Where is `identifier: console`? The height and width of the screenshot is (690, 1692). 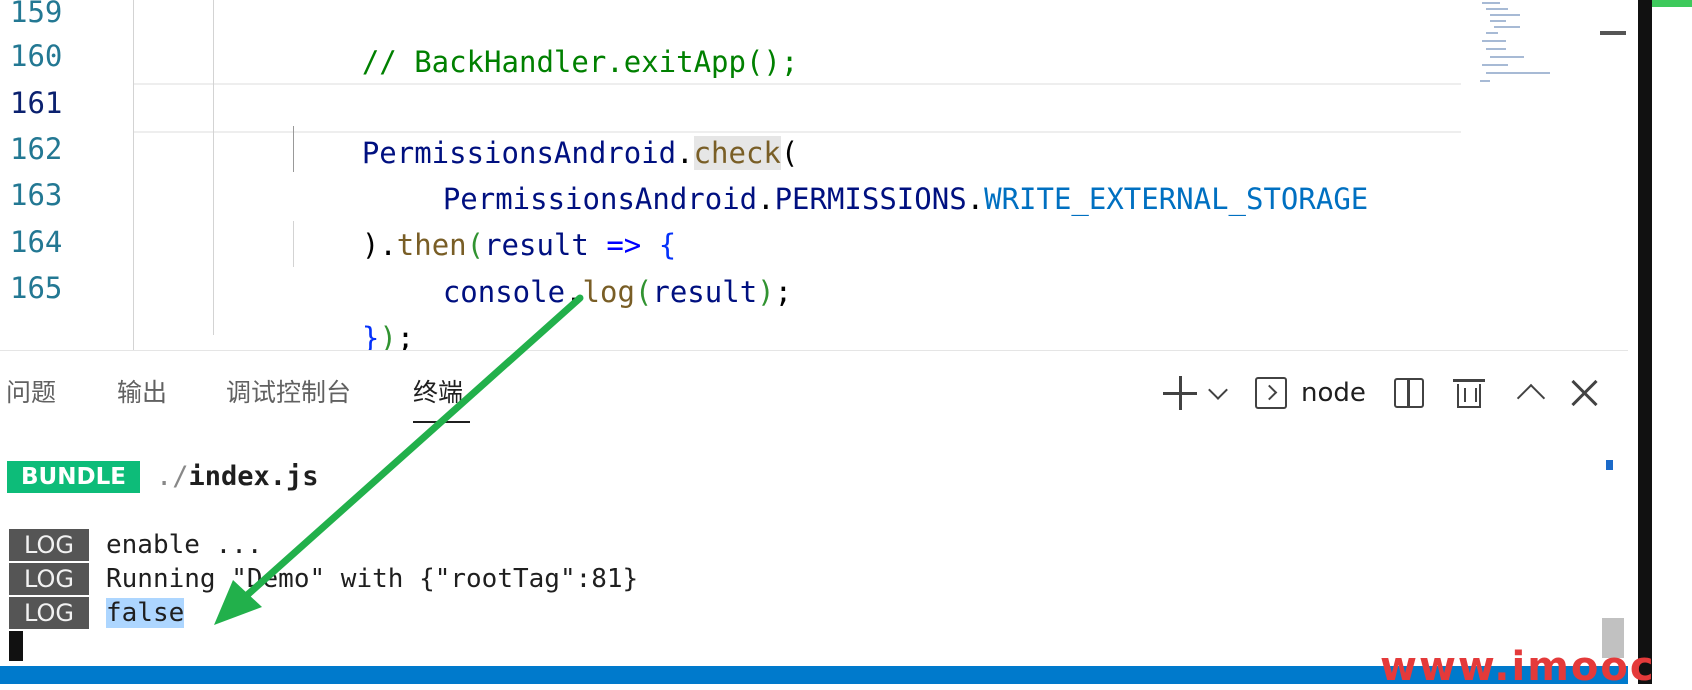
identifier: console is located at coordinates (504, 292).